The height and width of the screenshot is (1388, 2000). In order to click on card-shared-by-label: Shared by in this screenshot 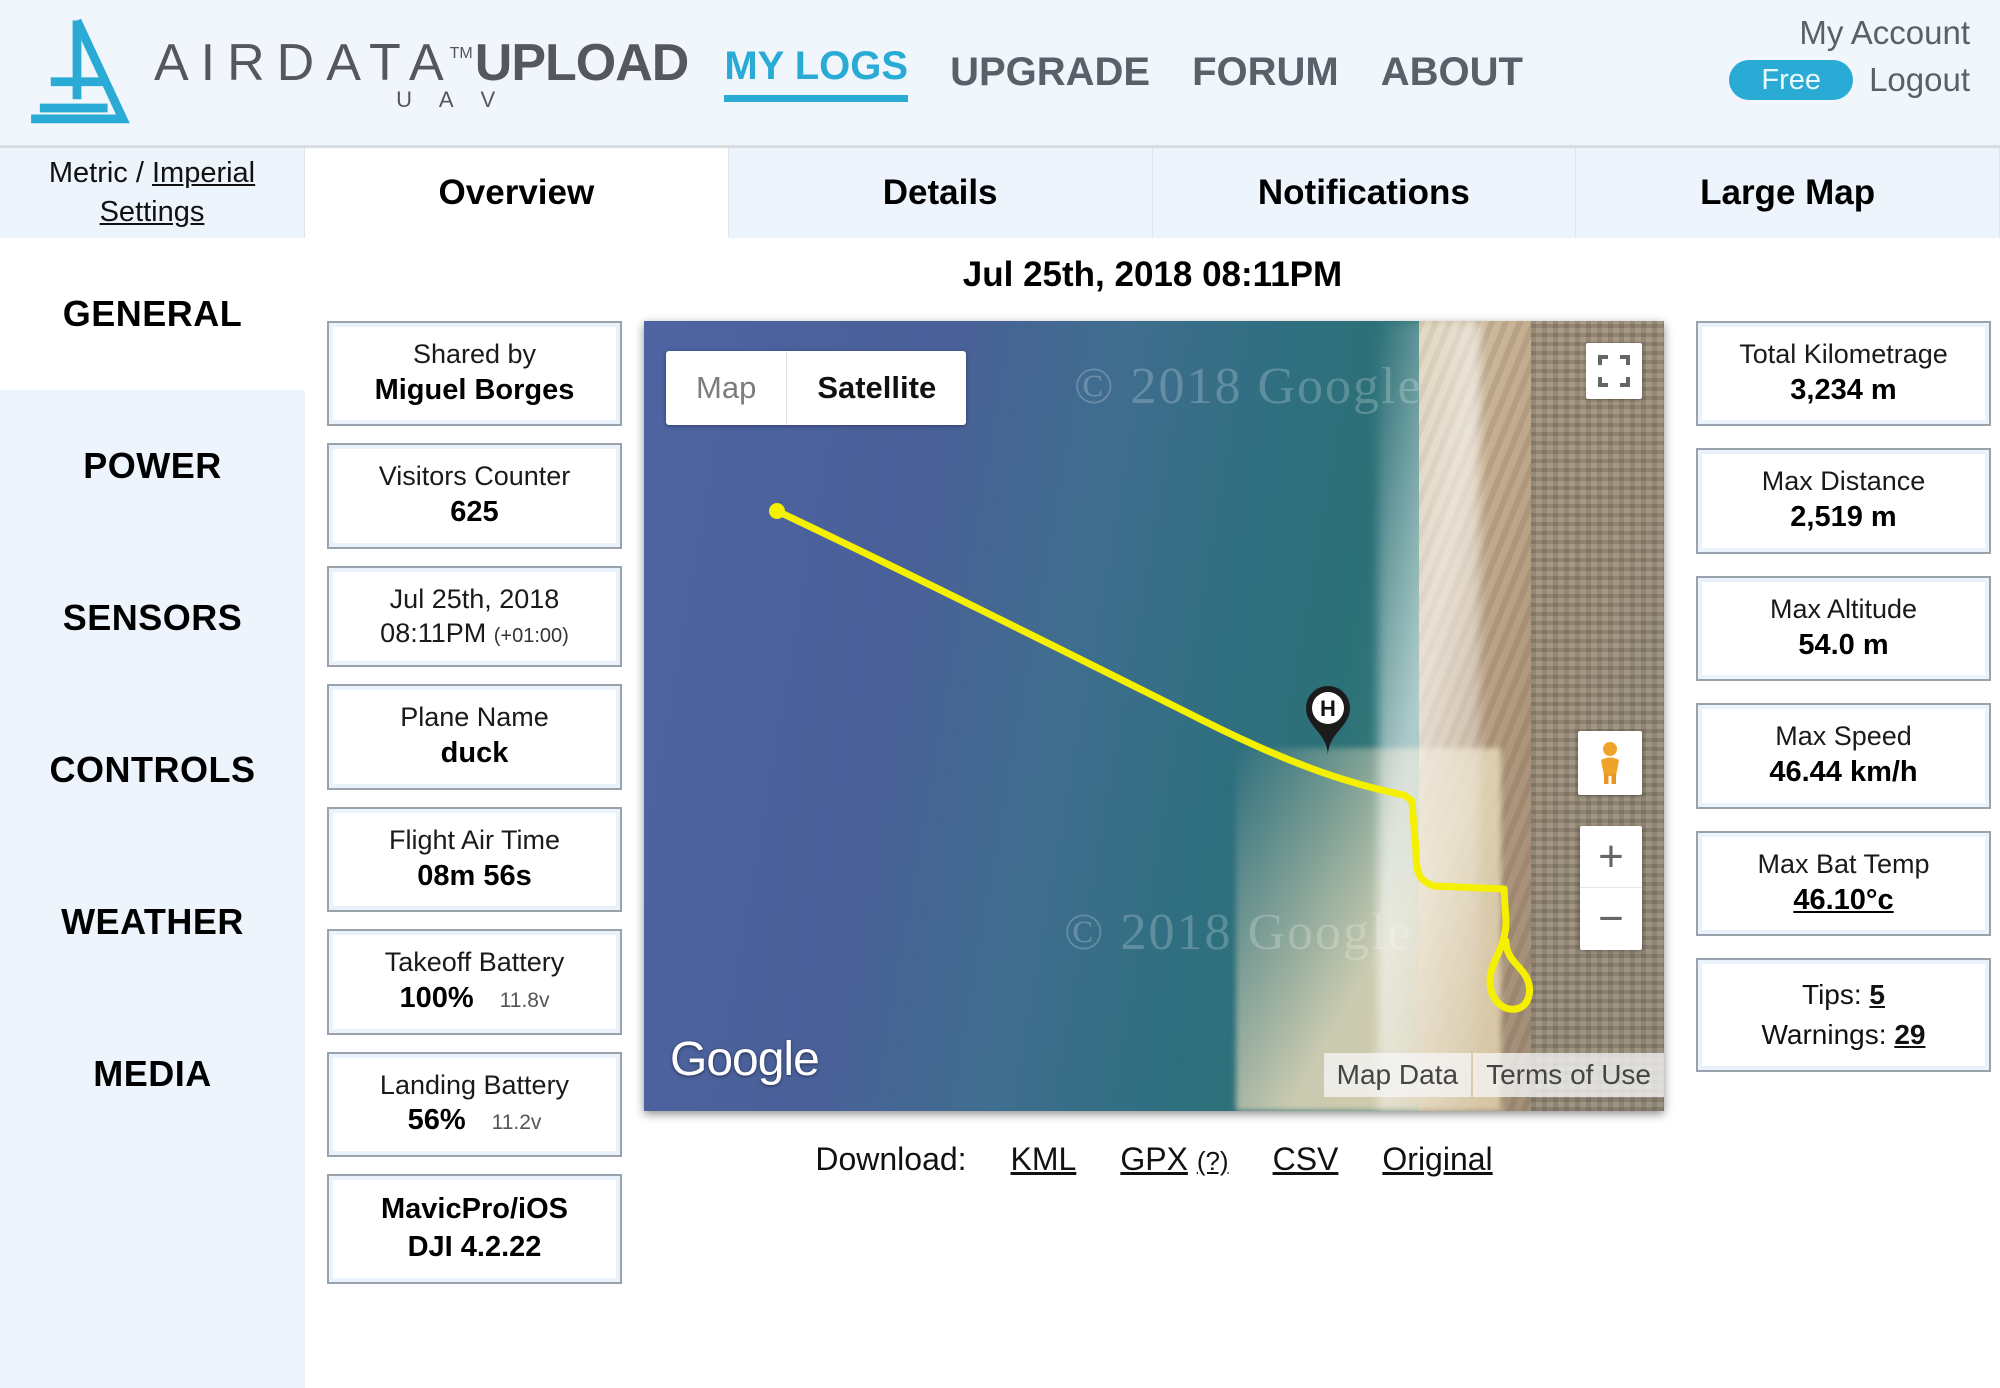, I will do `click(474, 354)`.